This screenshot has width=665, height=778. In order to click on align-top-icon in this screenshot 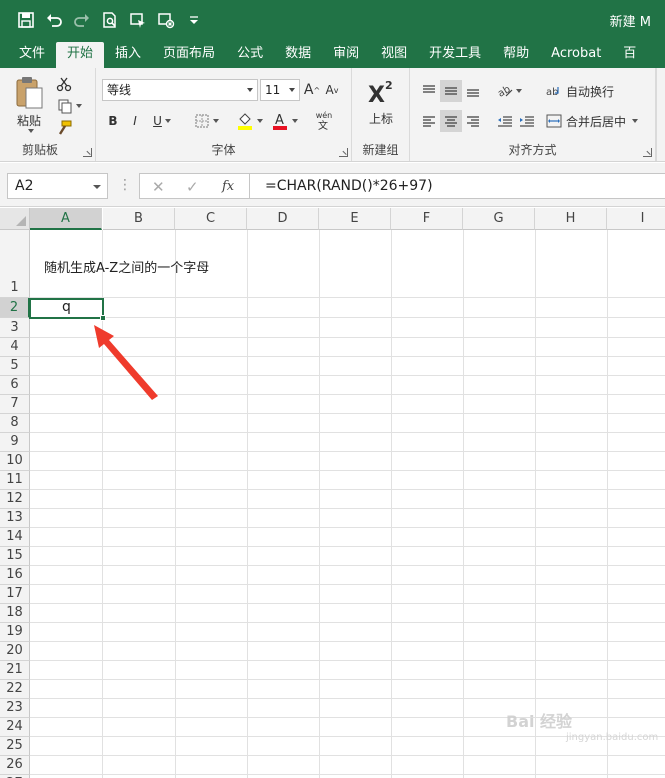, I will do `click(429, 89)`.